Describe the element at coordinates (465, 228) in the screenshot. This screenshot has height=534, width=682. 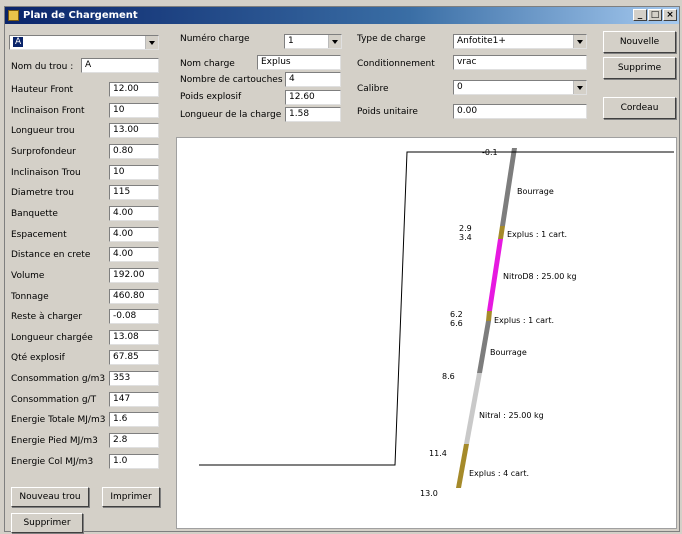
I see `depth-label-2-9: 2.9` at that location.